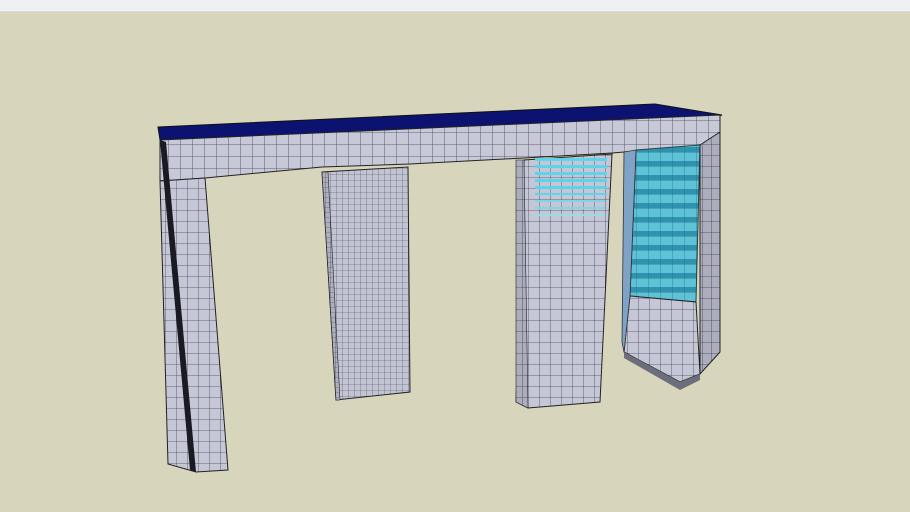  What do you see at coordinates (665, 223) in the screenshot?
I see `tower-3-glass-face` at bounding box center [665, 223].